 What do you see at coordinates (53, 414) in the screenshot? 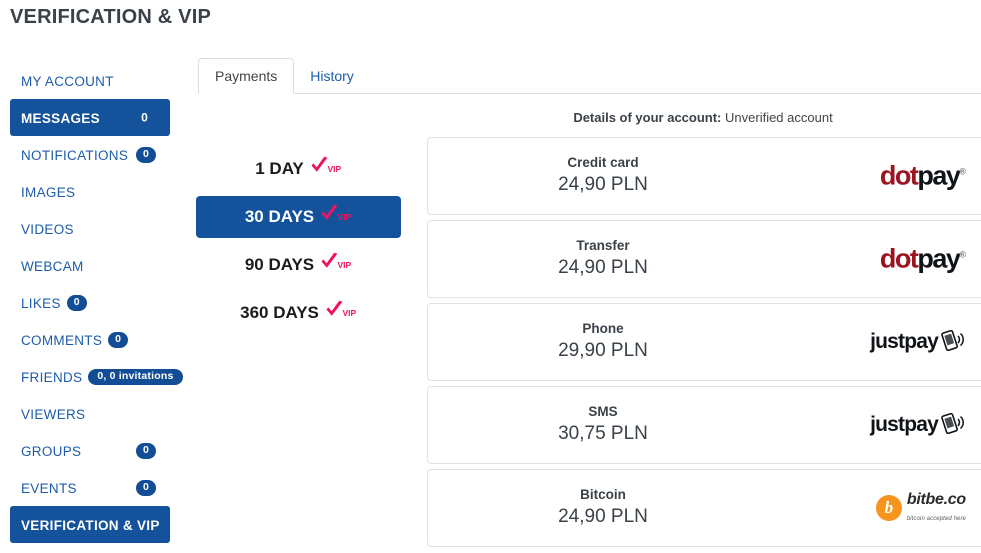
I see `sidebar-item-label: VIEWERS` at bounding box center [53, 414].